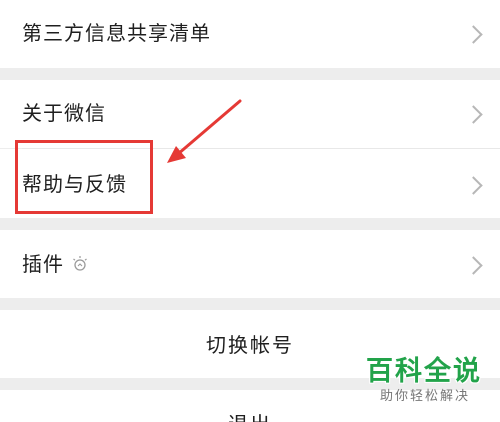  I want to click on watermark-title: 百科全说, so click(424, 371).